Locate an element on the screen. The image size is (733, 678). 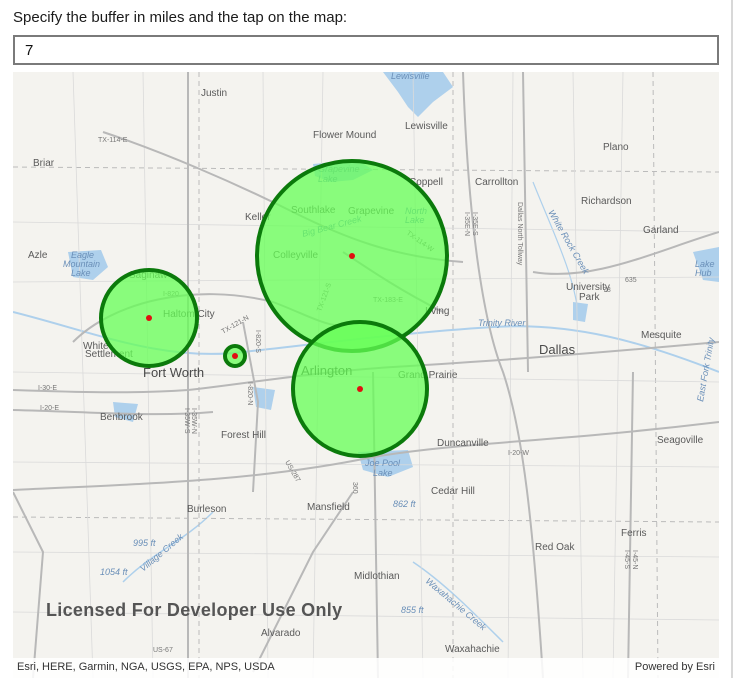
map-label-ferris: Ferris is located at coordinates (634, 533).